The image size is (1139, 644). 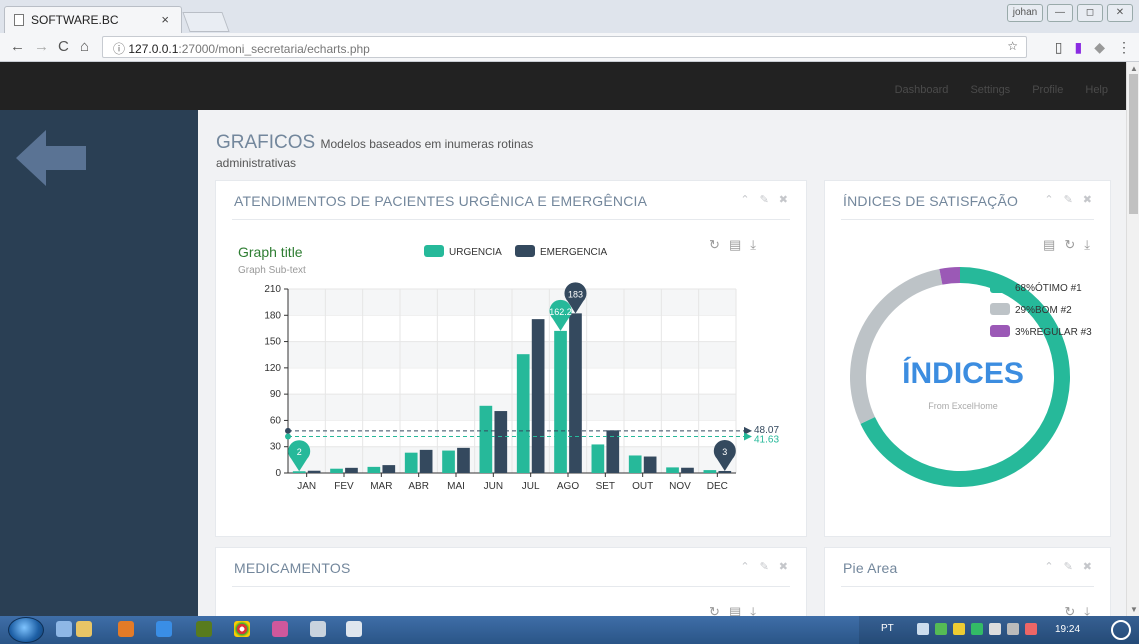 What do you see at coordinates (354, 629) in the screenshot?
I see `wordpad-icon` at bounding box center [354, 629].